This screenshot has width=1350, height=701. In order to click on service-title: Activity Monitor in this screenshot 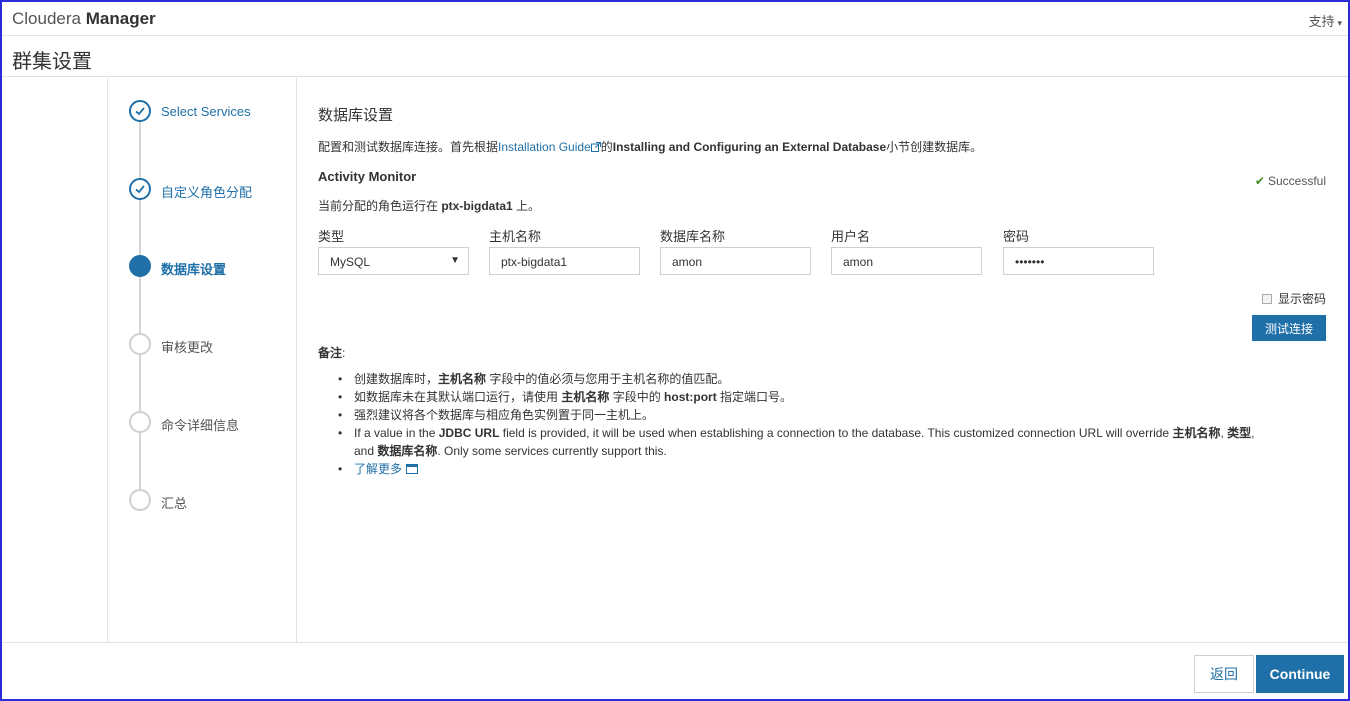, I will do `click(367, 176)`.